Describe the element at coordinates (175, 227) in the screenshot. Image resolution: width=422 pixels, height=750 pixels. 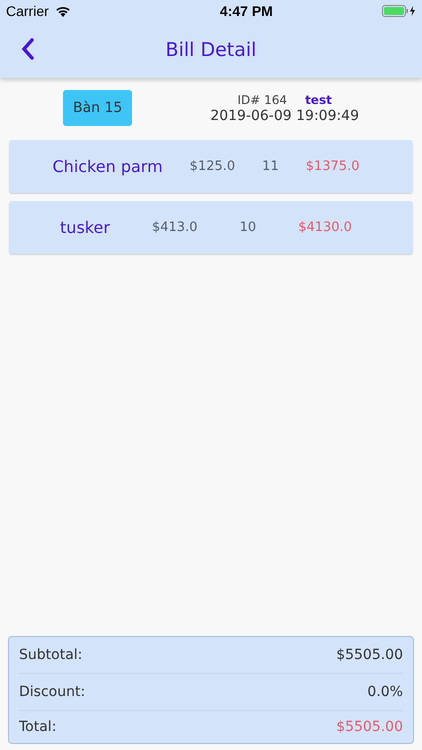
I see `item-price: $413.0` at that location.